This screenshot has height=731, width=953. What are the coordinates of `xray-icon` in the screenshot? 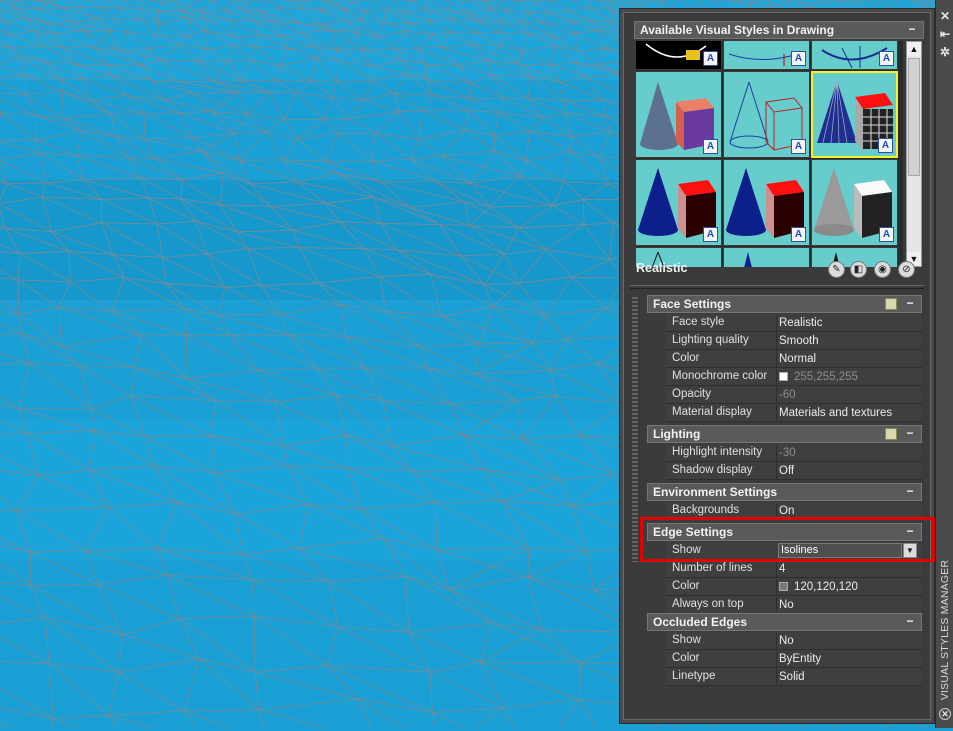 It's located at (748, 259).